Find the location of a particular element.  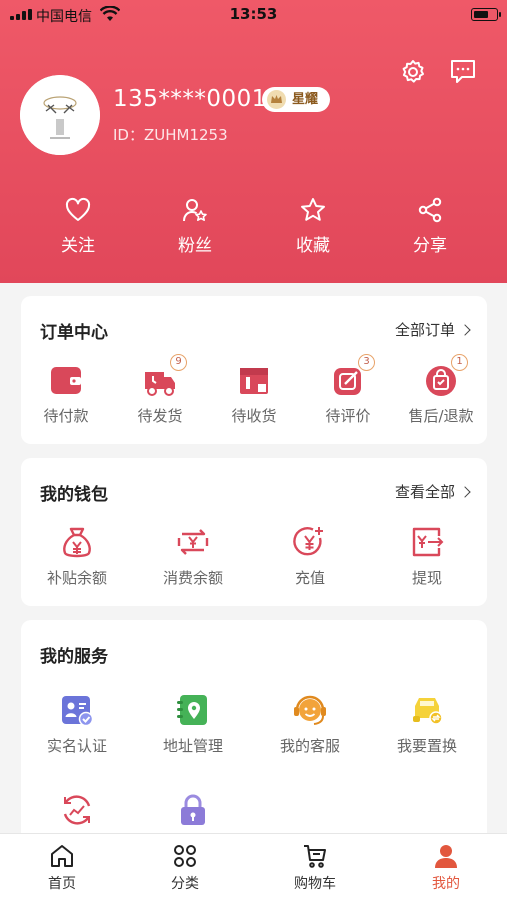

address-book-icon is located at coordinates (192, 710).